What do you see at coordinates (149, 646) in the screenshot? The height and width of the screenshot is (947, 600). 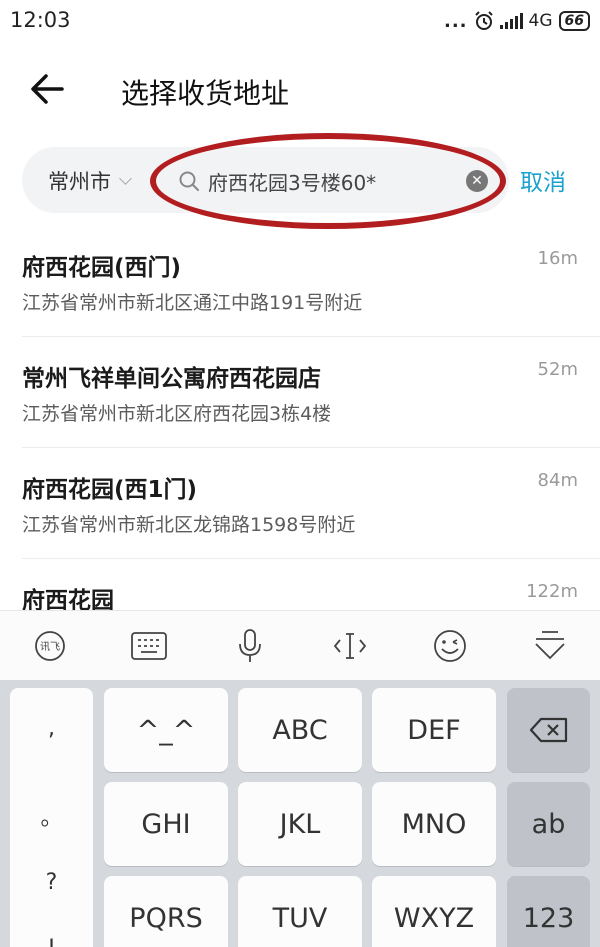 I see `keyboard-icon` at bounding box center [149, 646].